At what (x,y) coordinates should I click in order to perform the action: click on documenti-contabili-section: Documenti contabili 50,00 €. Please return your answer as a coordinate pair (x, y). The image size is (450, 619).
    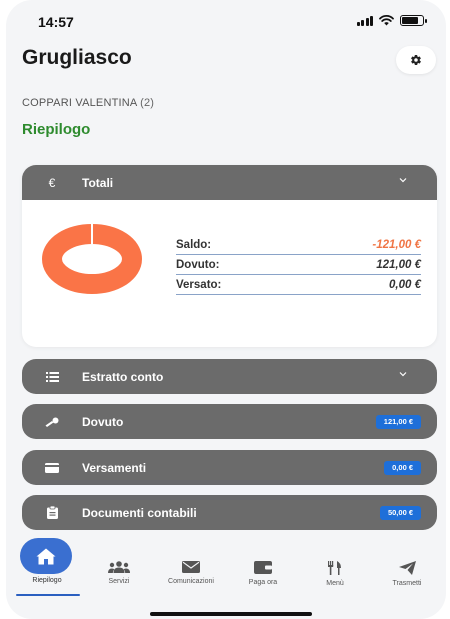
    Looking at the image, I should click on (229, 512).